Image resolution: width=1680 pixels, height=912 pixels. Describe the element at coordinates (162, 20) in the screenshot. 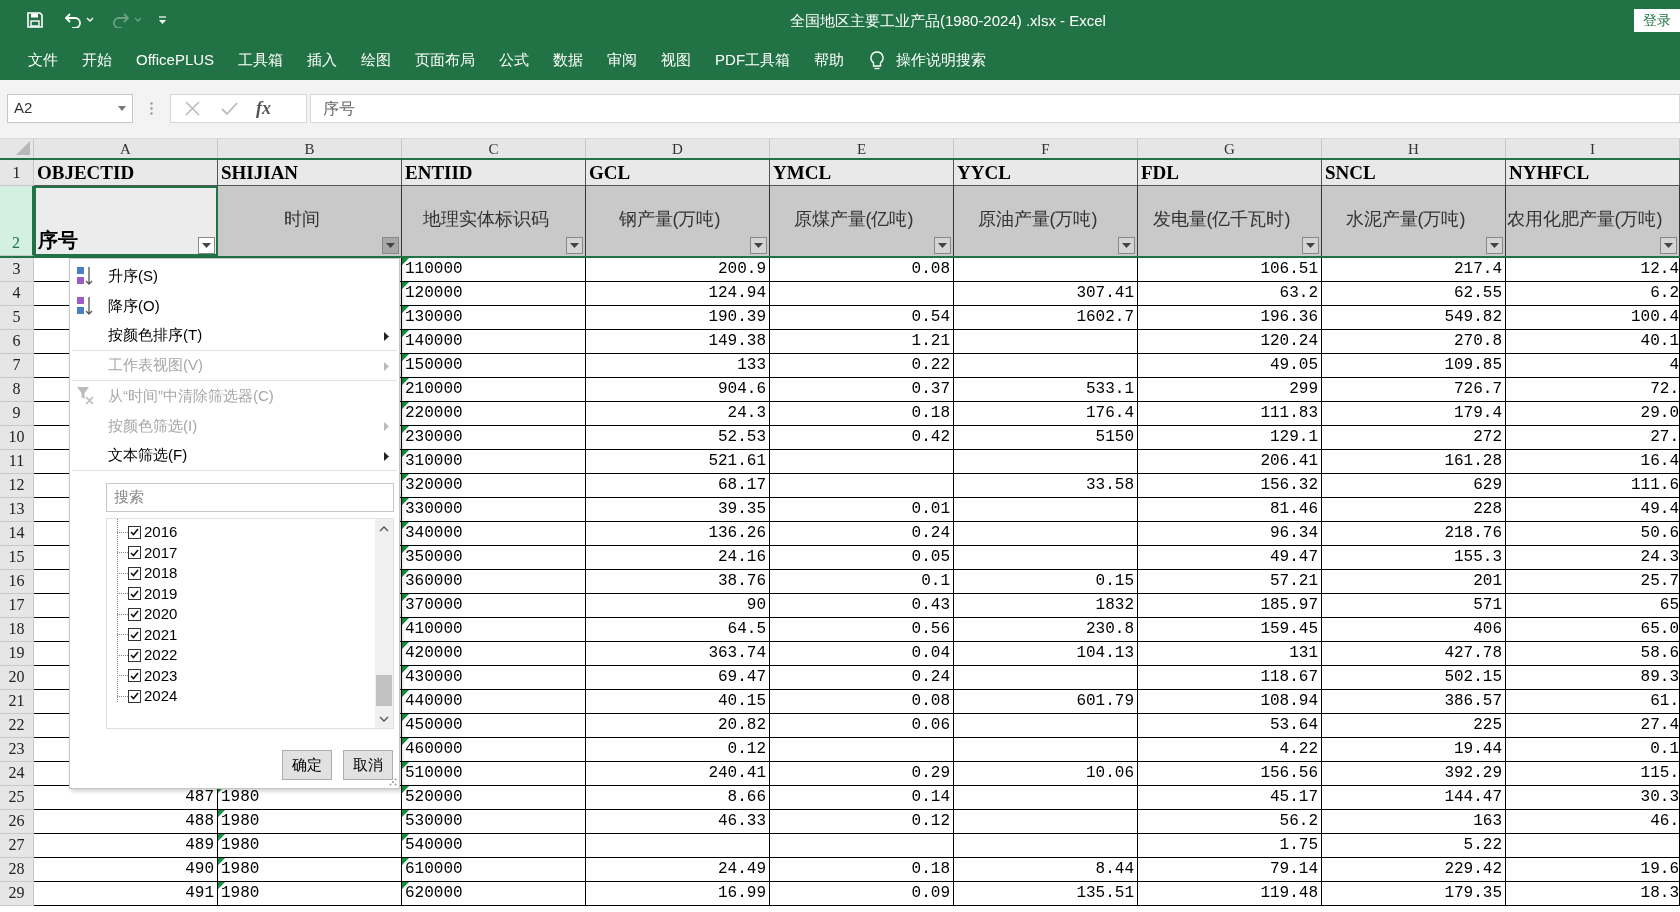

I see `customize-icon` at that location.